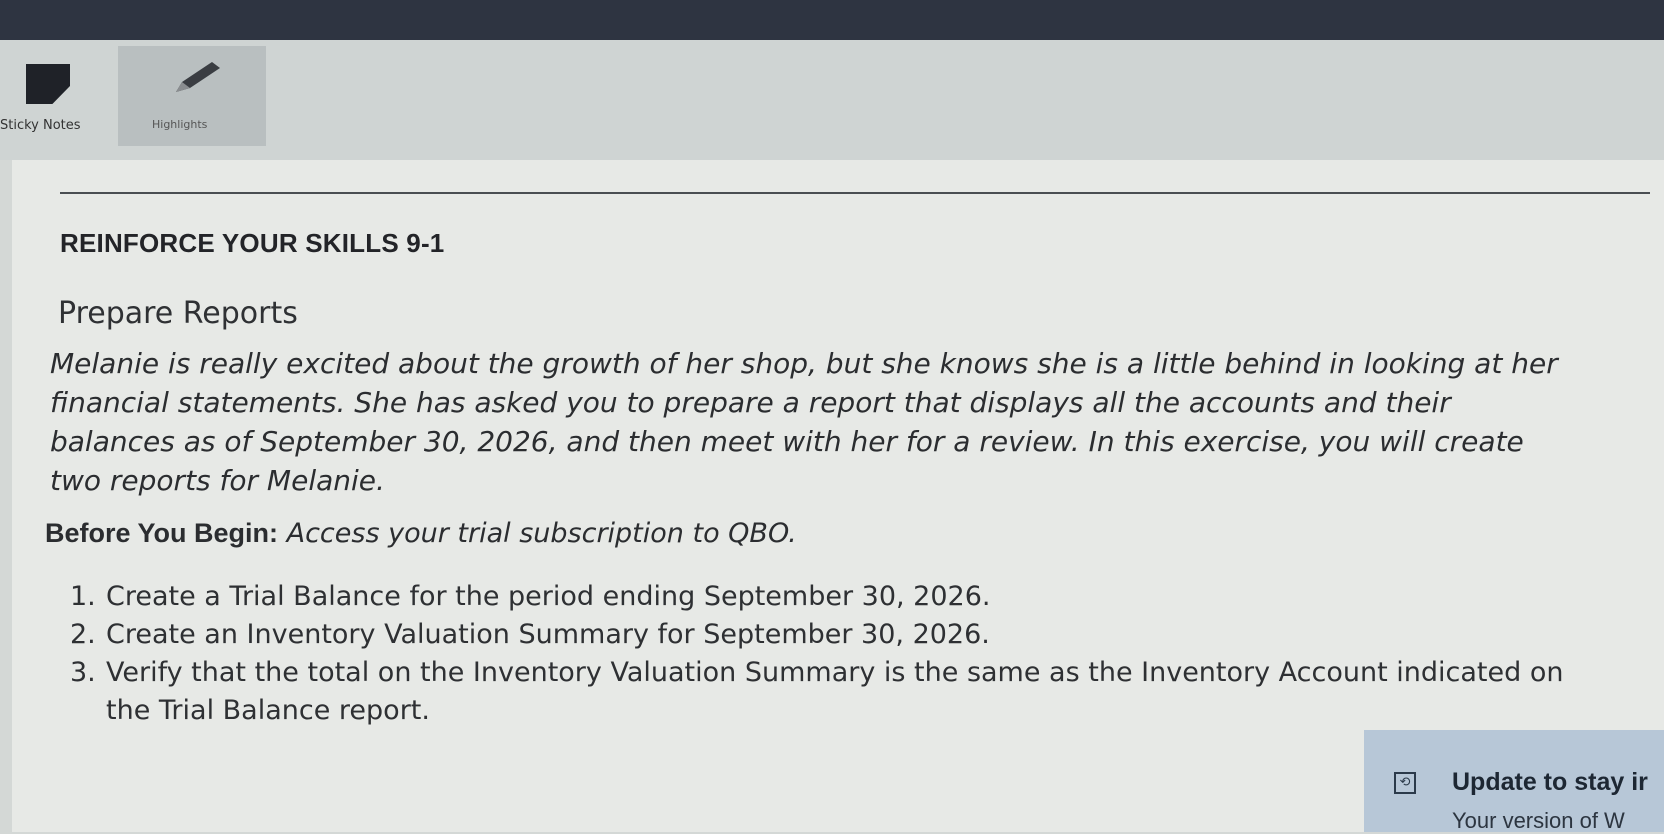 Image resolution: width=1664 pixels, height=834 pixels. What do you see at coordinates (832, 100) in the screenshot?
I see `reader-toolbar: Sticky Notes Highlights` at bounding box center [832, 100].